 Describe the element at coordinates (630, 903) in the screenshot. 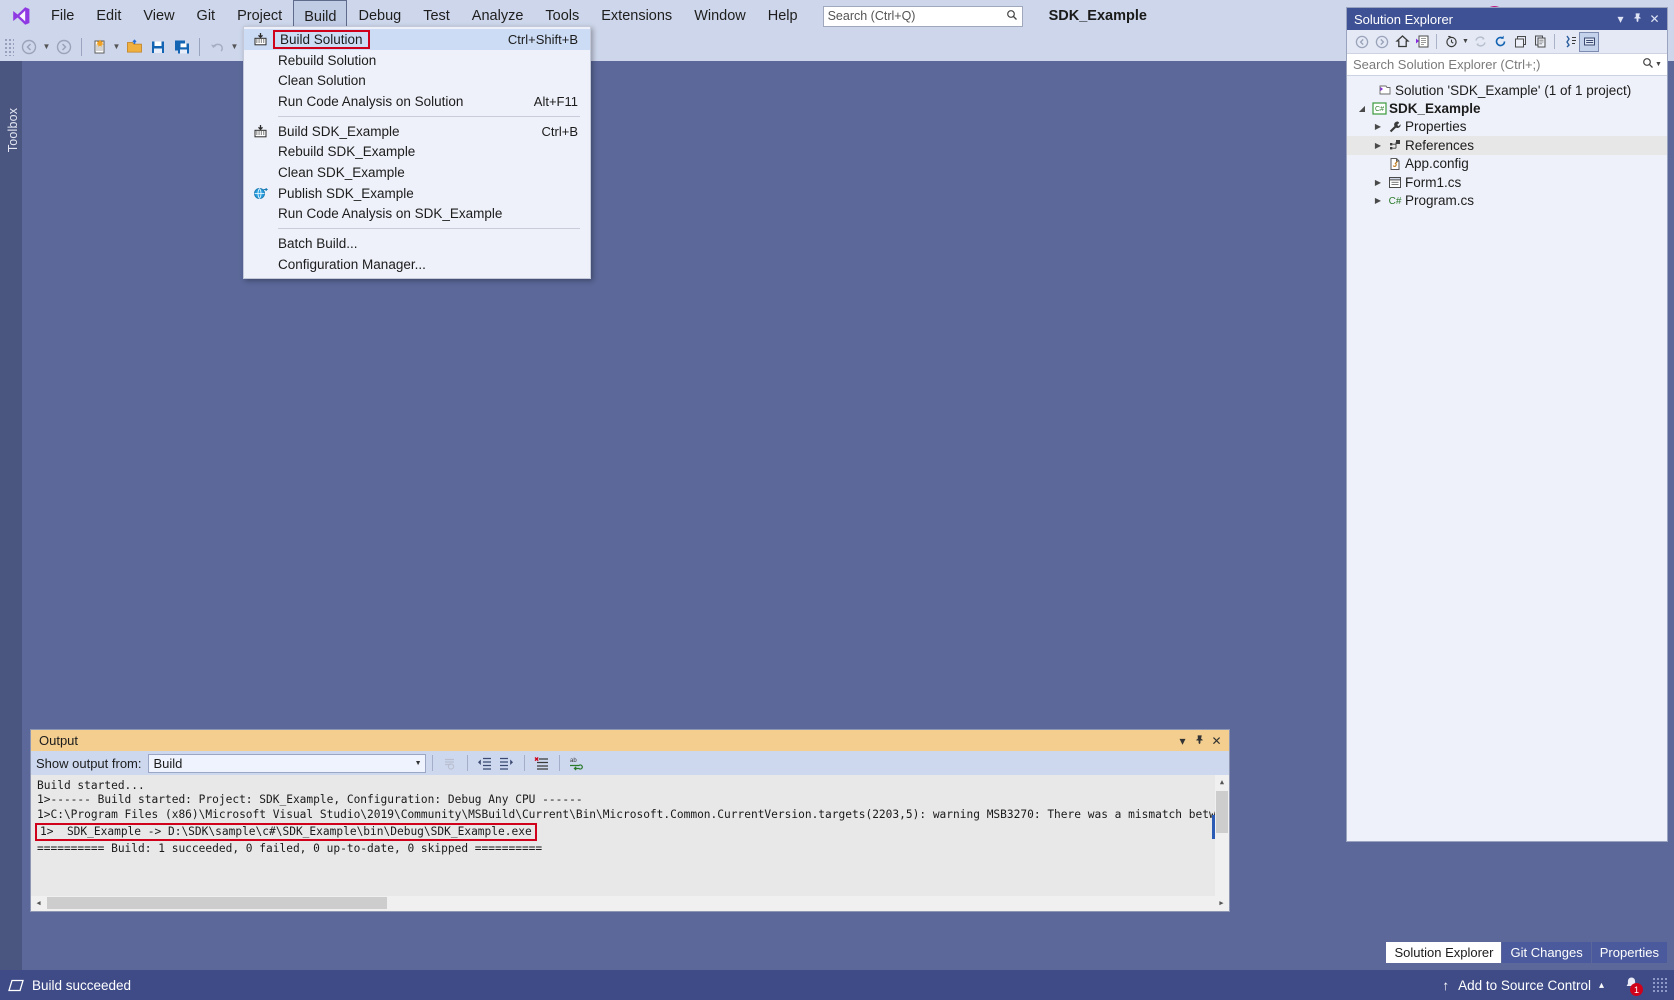

I see `output-horizontal-scrollbar: ◀ ▶` at that location.